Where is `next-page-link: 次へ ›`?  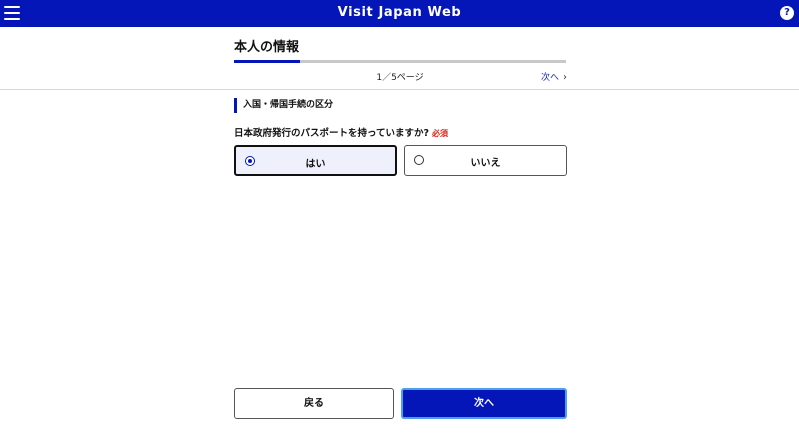 next-page-link: 次へ › is located at coordinates (554, 76).